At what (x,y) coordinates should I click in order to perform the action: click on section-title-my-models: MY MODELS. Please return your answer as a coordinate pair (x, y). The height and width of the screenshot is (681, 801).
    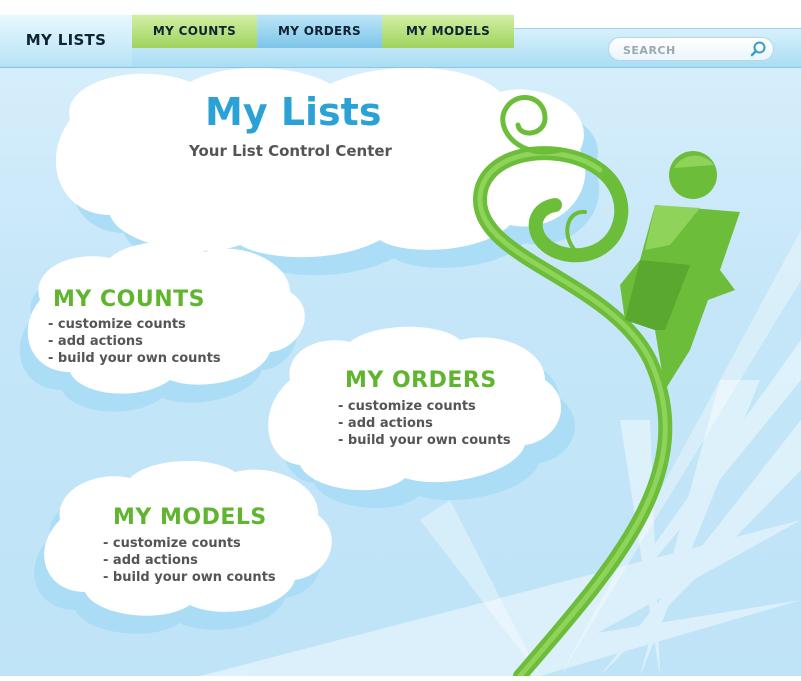
    Looking at the image, I should click on (190, 517).